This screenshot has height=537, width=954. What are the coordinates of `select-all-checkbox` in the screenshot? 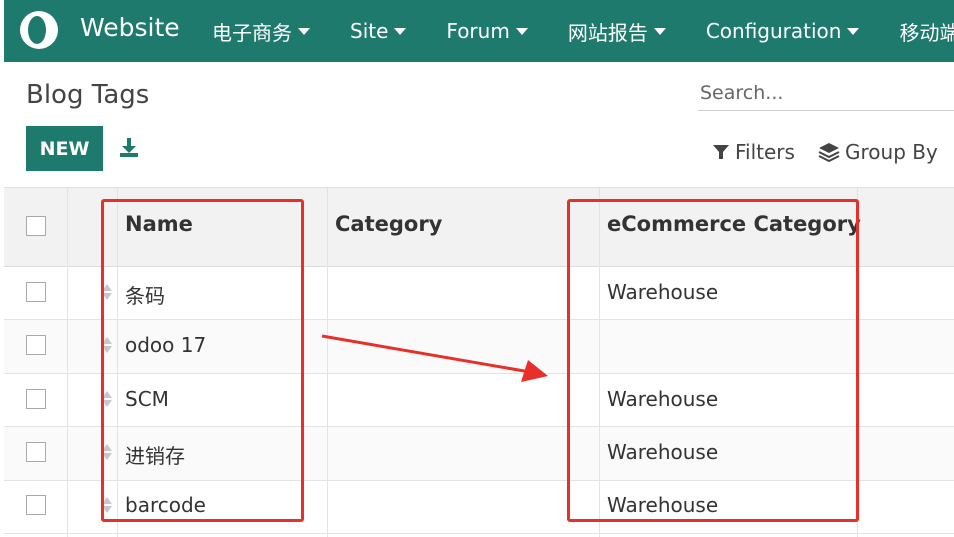 It's located at (36, 226).